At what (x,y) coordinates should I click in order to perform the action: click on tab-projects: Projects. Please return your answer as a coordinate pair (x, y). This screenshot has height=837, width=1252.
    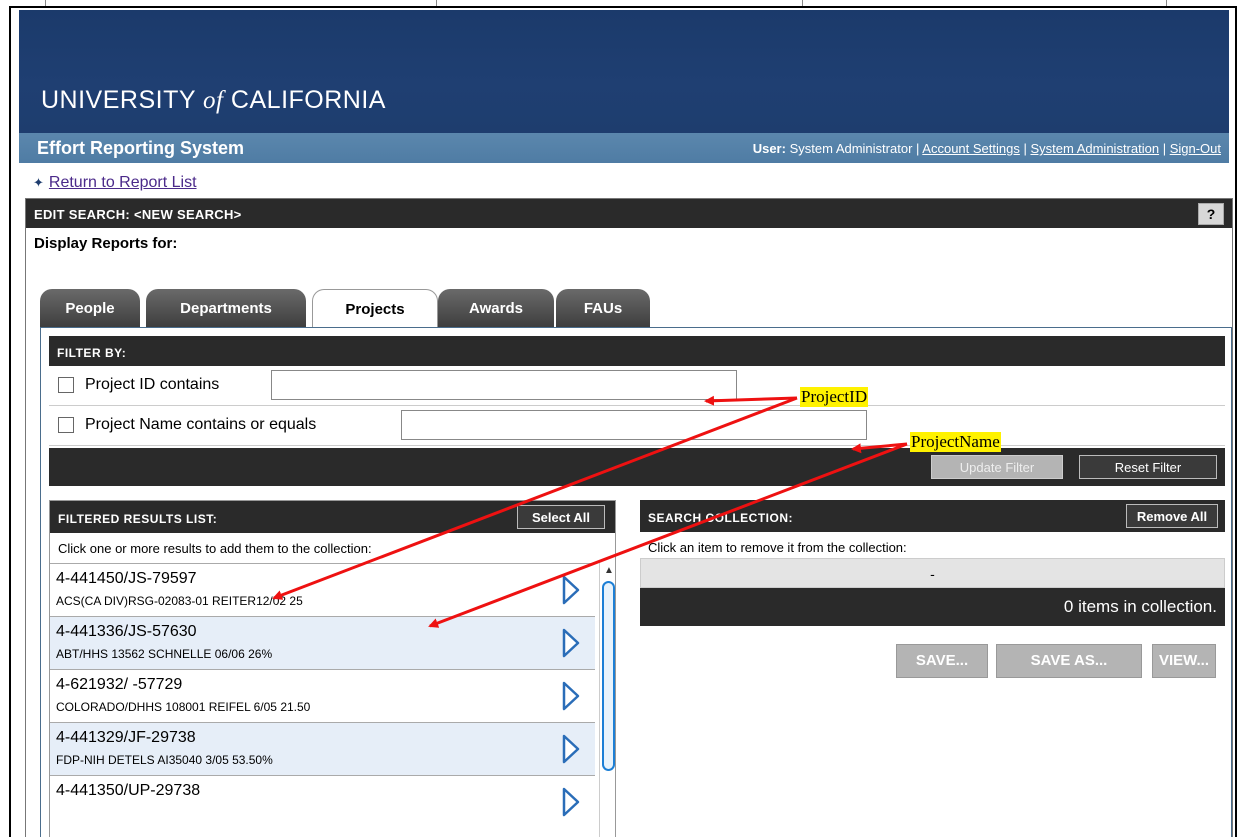
    Looking at the image, I should click on (375, 309).